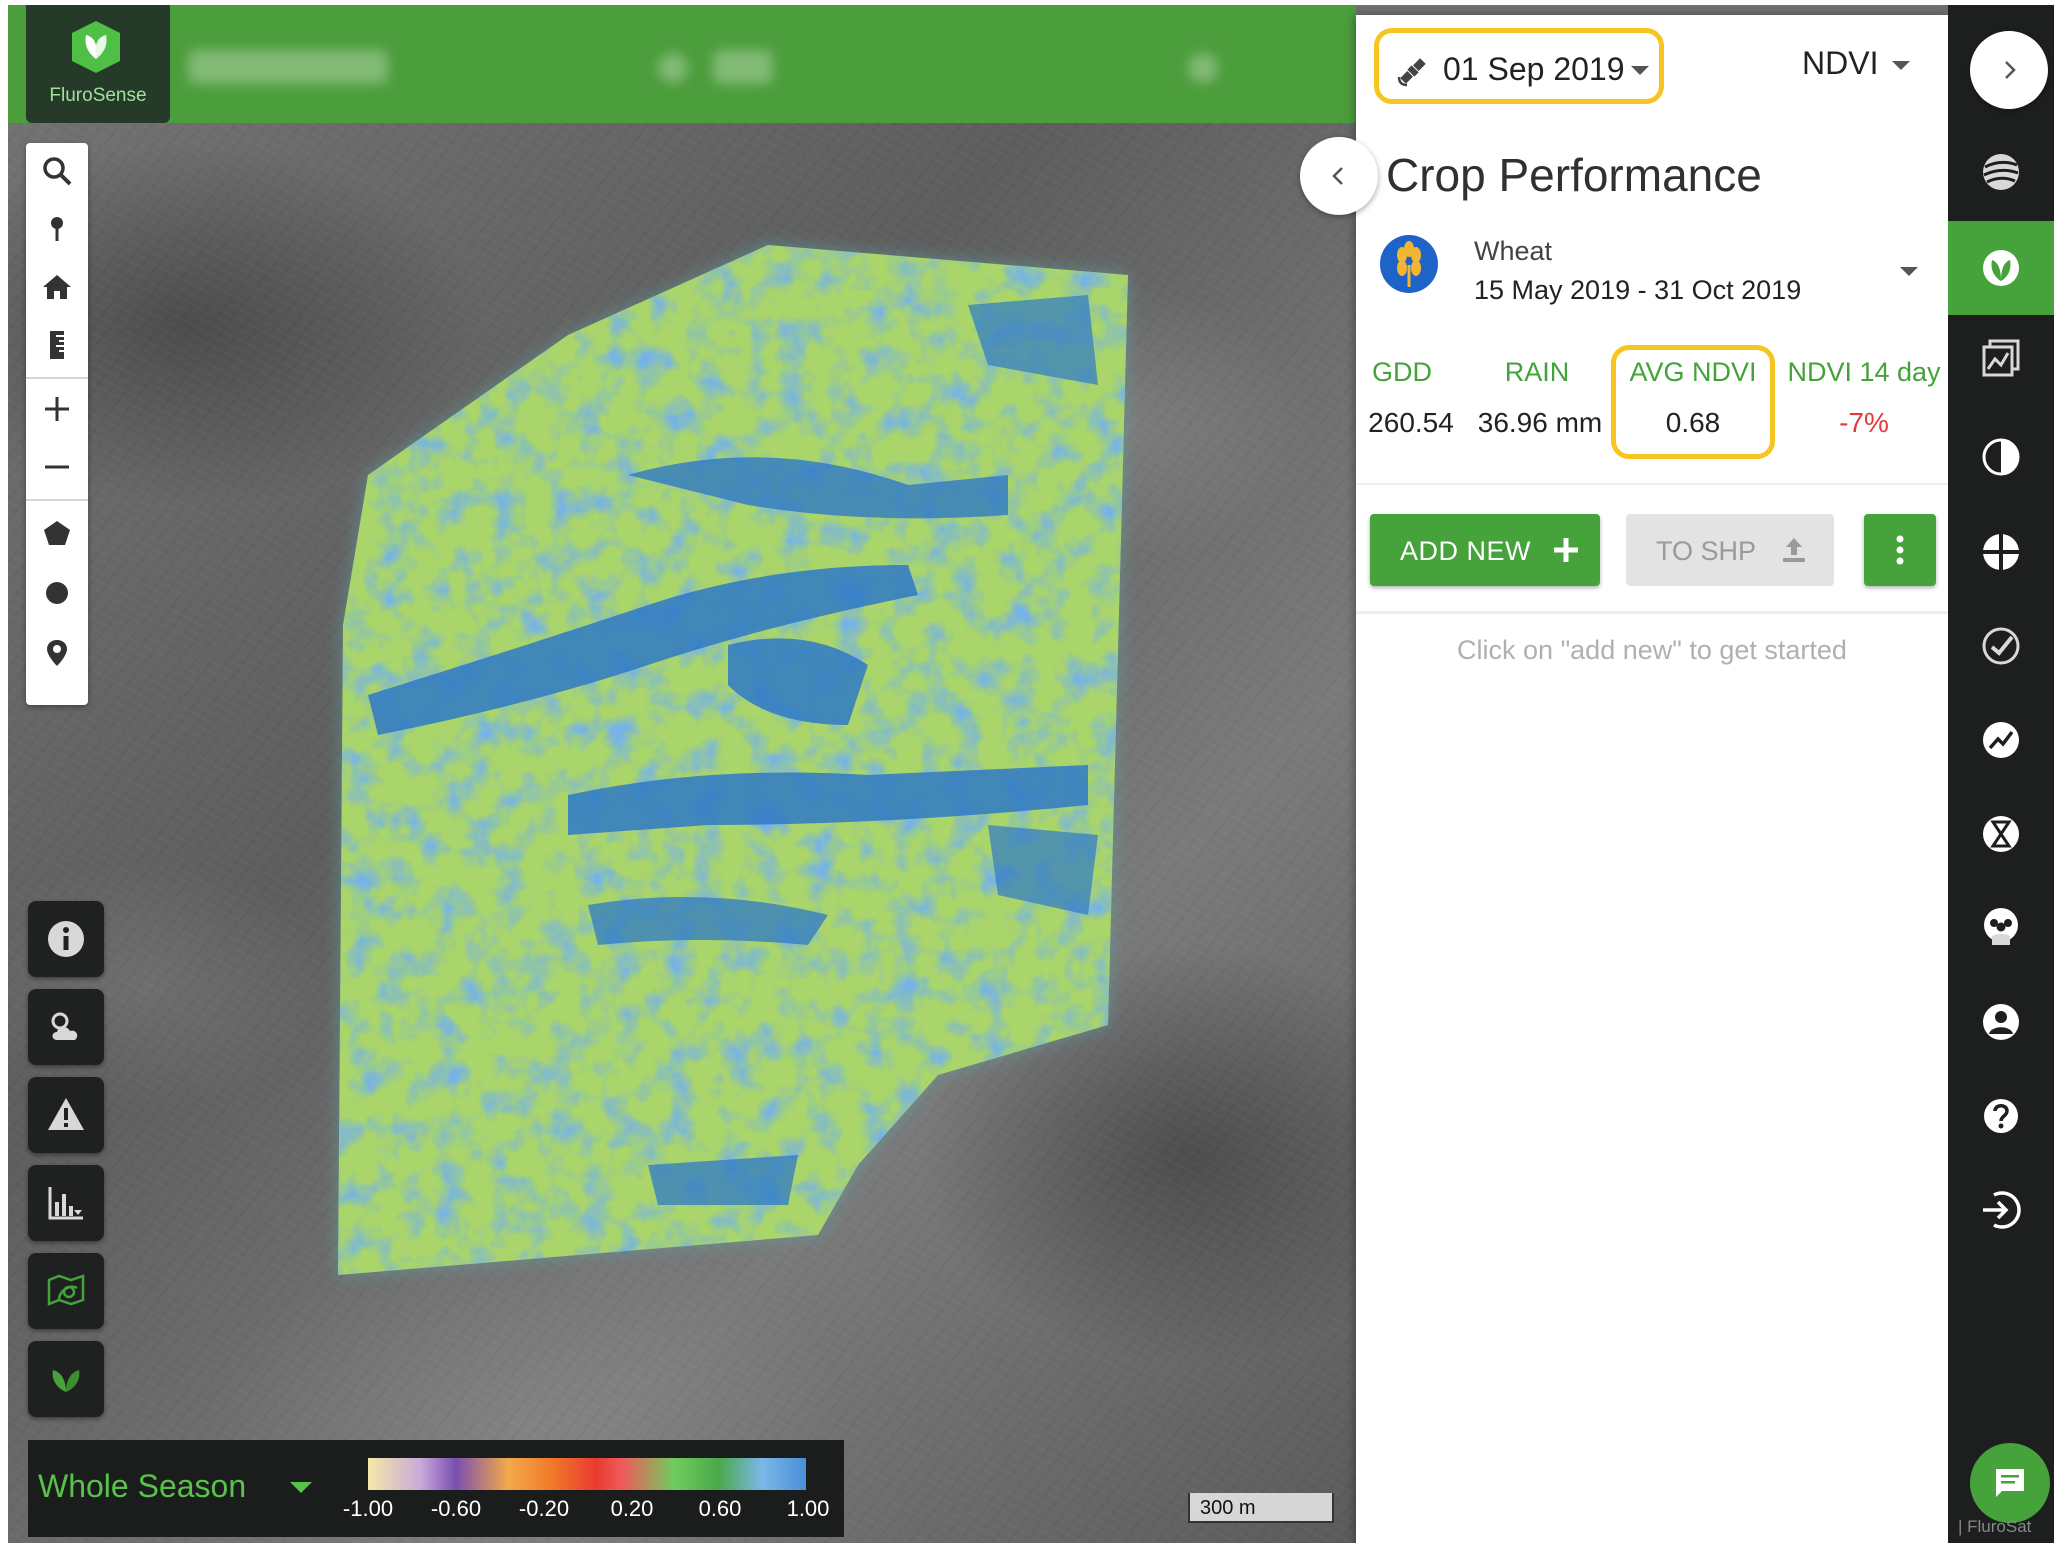  Describe the element at coordinates (1706, 551) in the screenshot. I see `to-shp-label: TO SHP` at that location.